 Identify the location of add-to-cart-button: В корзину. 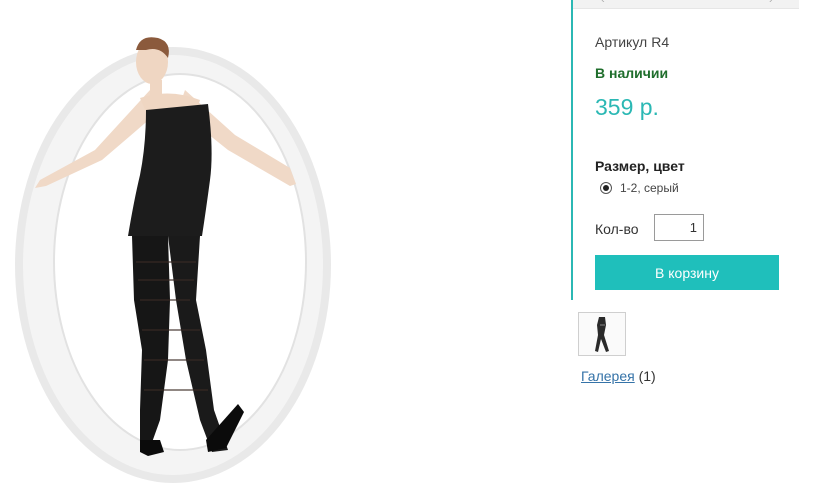
(687, 272).